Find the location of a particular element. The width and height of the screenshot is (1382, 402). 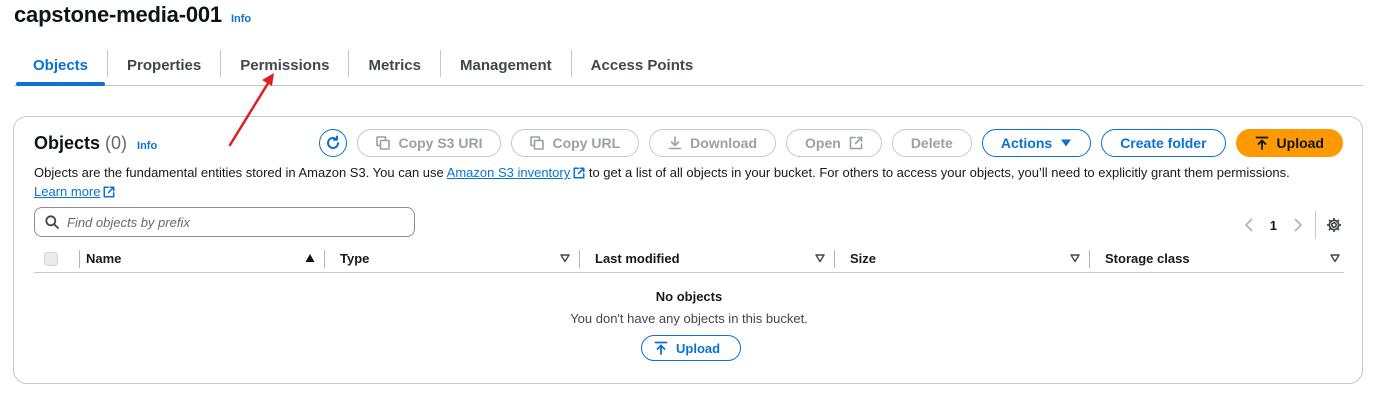

column-last-modified: Last modified is located at coordinates (707, 258).